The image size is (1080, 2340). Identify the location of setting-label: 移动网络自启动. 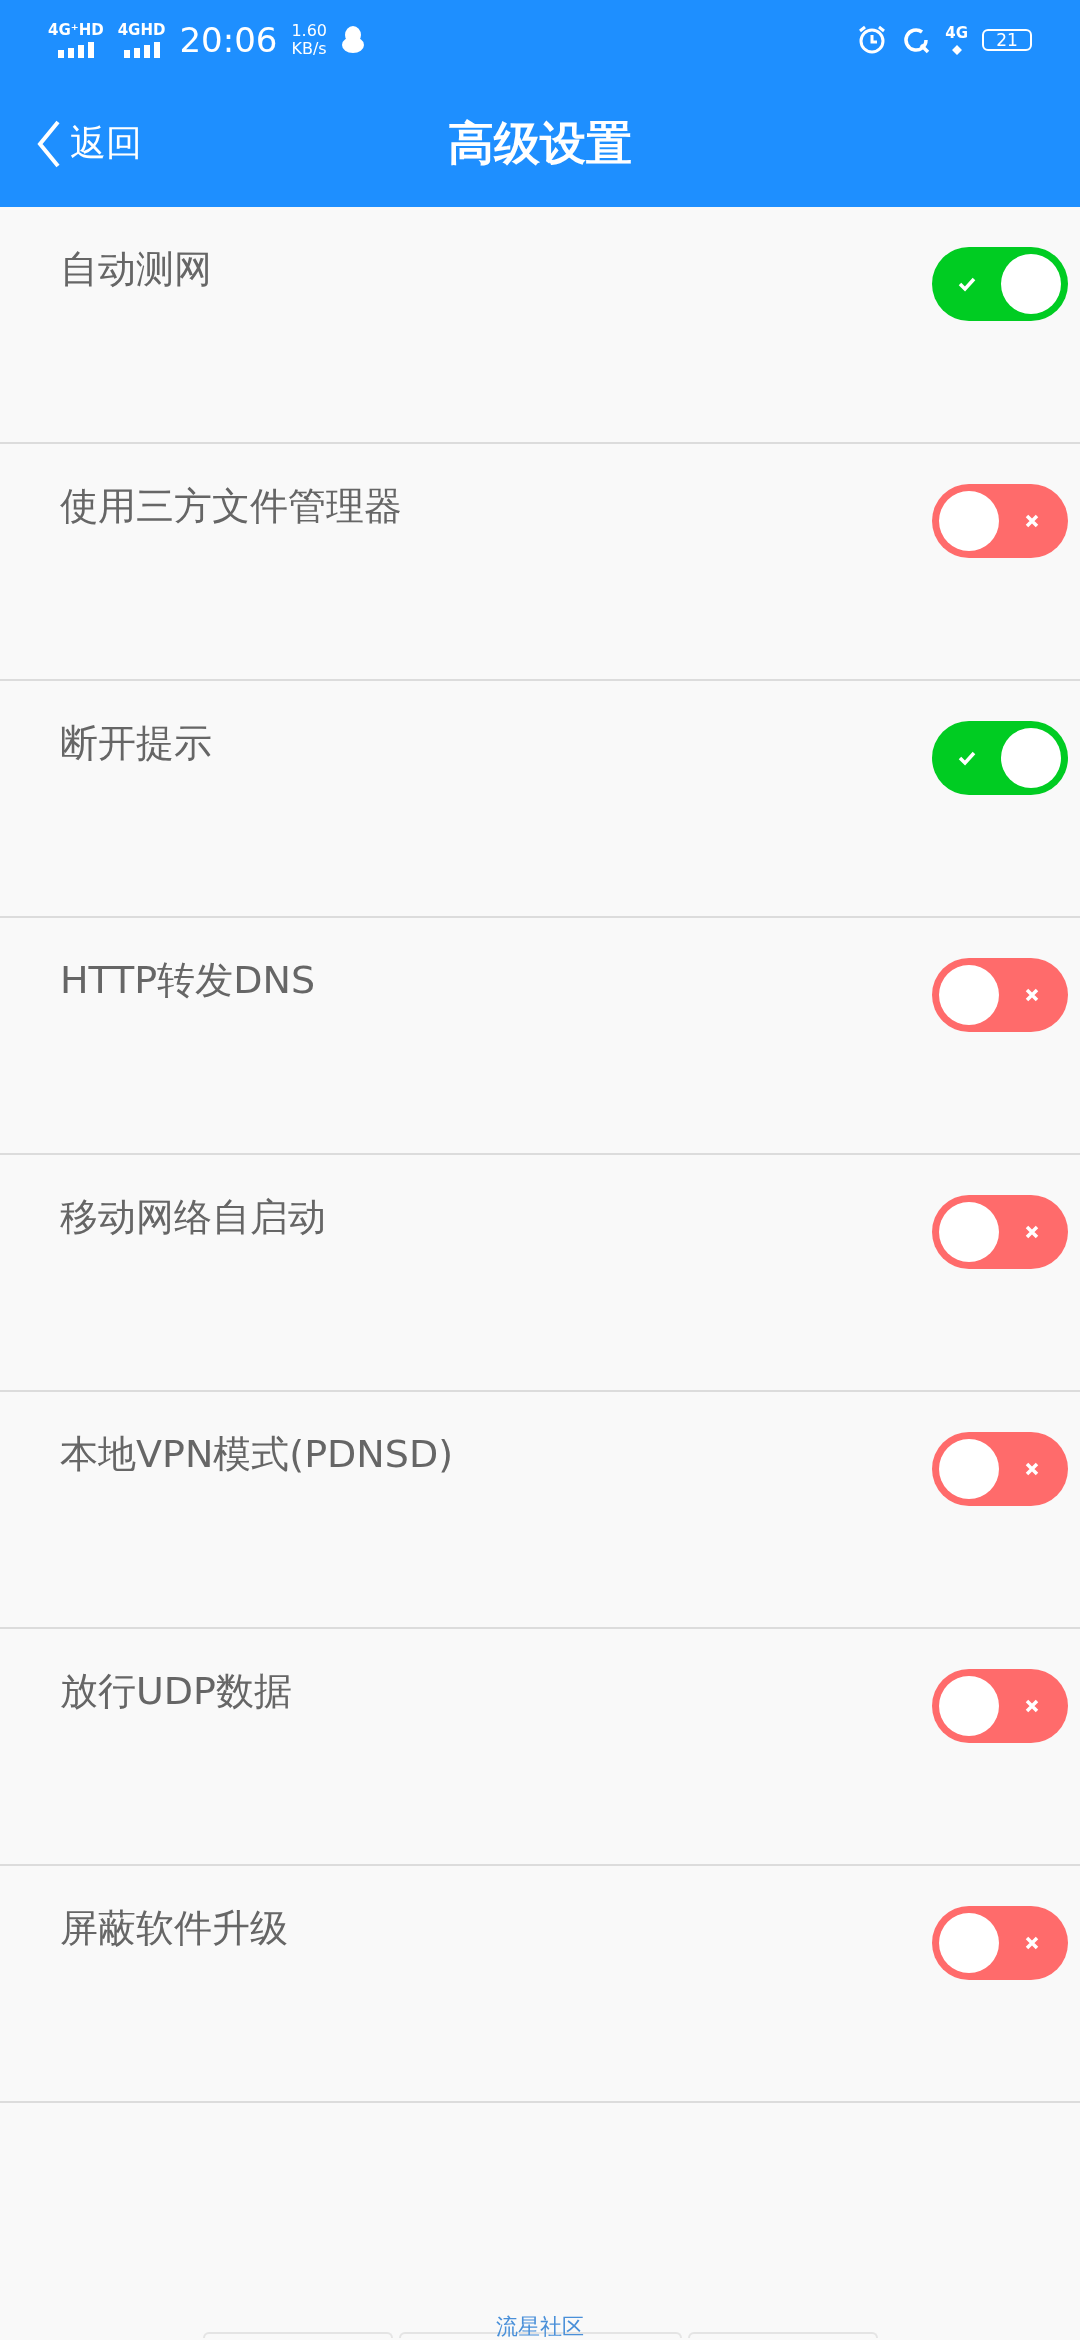
(193, 1217).